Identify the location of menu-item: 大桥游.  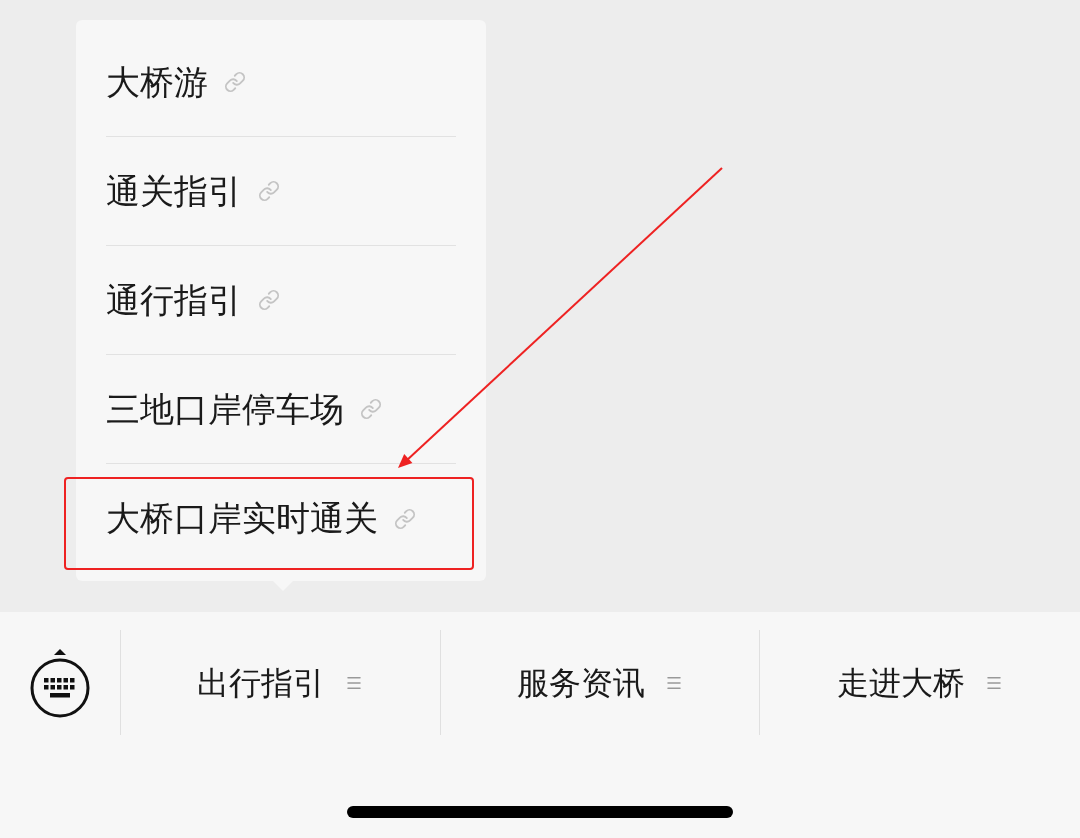
(176, 82).